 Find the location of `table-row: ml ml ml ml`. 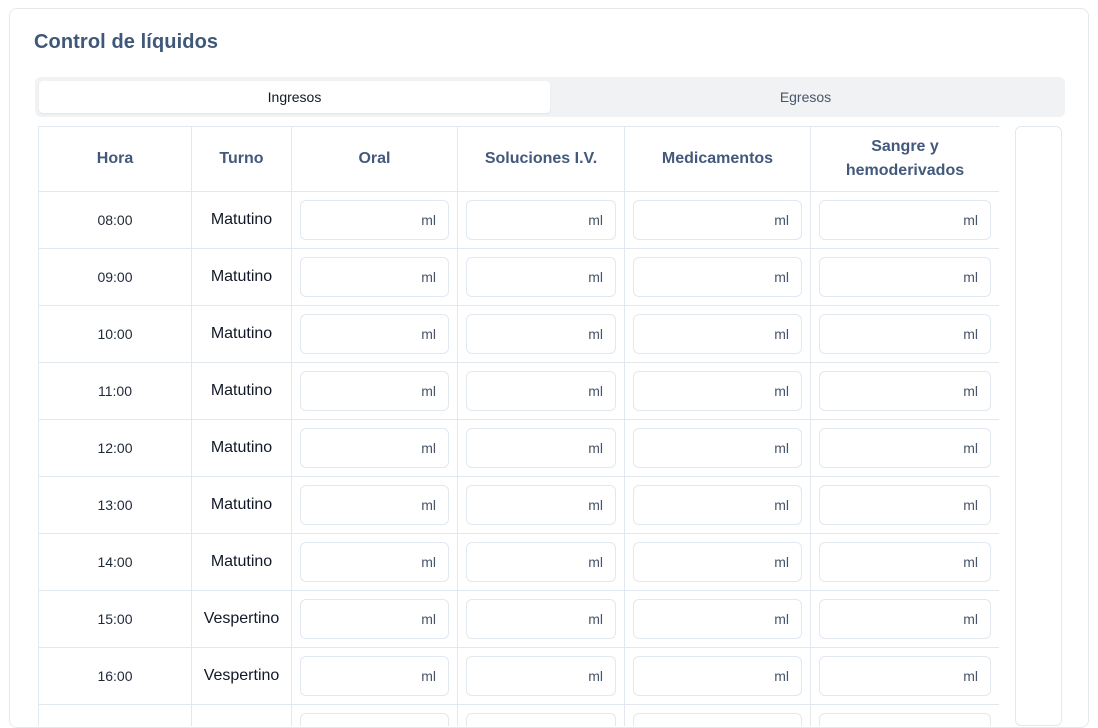

table-row: ml ml ml ml is located at coordinates (518, 715).